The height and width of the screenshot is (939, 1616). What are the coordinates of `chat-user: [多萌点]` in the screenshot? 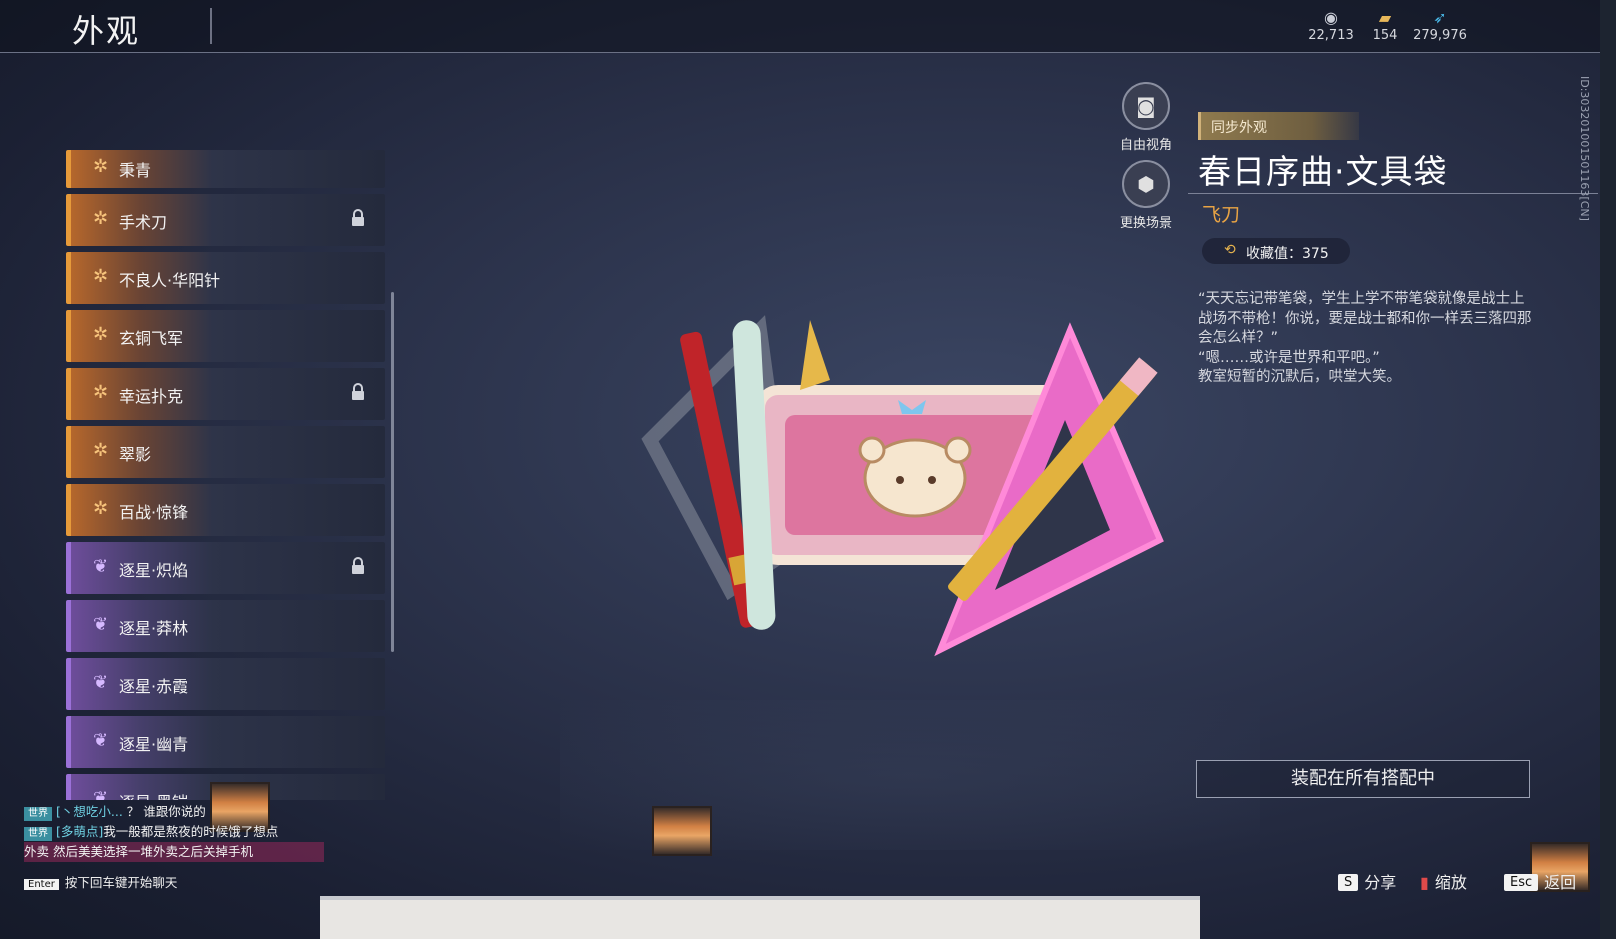 It's located at (79, 831).